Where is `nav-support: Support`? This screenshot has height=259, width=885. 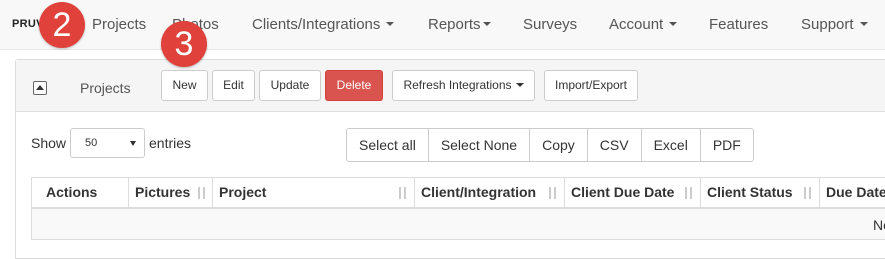
nav-support: Support is located at coordinates (834, 24).